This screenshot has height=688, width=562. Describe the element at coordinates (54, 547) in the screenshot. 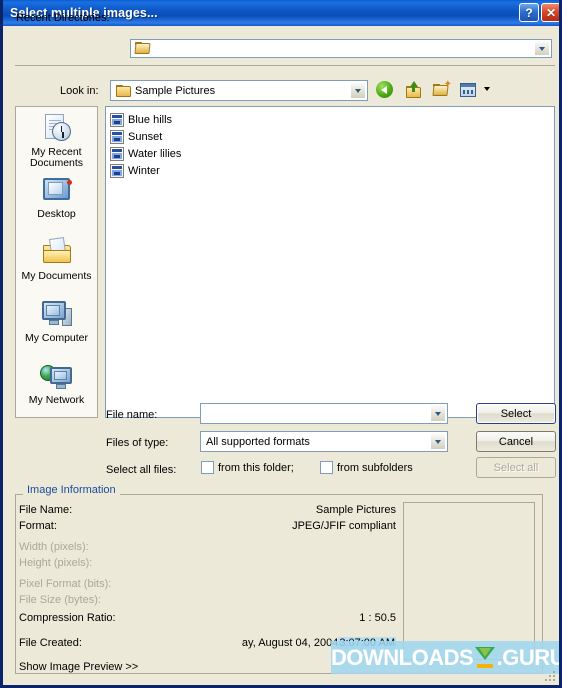

I see `info-label-width: Width (pixels):` at that location.